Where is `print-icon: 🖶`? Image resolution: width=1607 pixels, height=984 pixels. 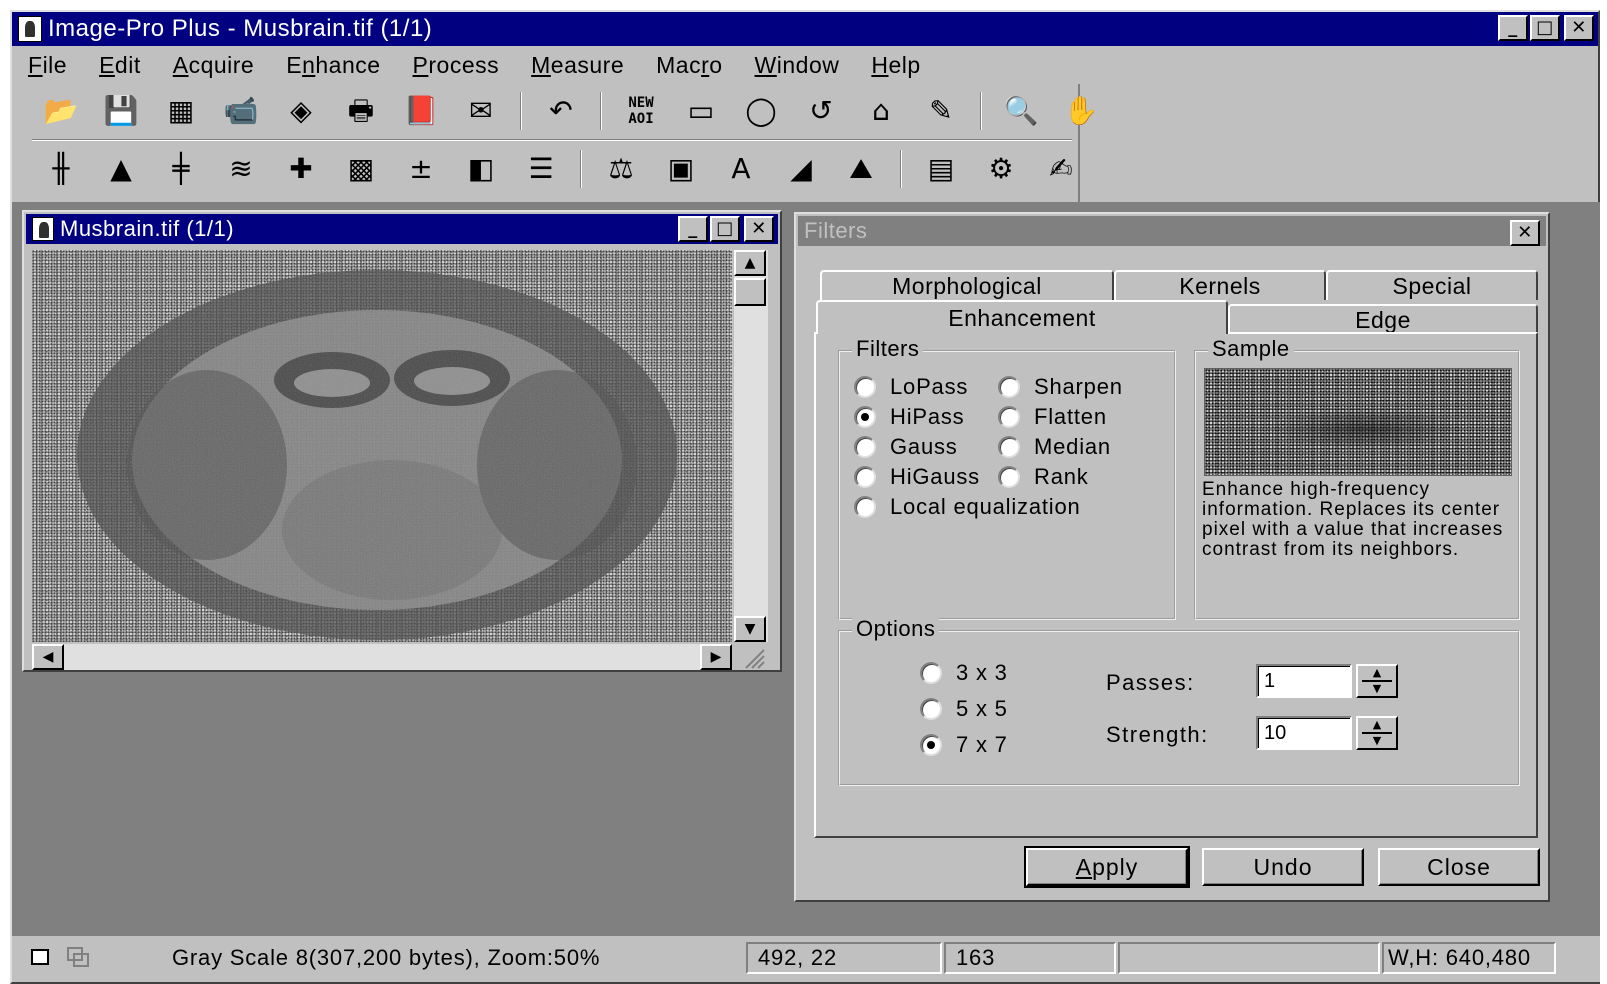
print-icon: 🖶 is located at coordinates (361, 111).